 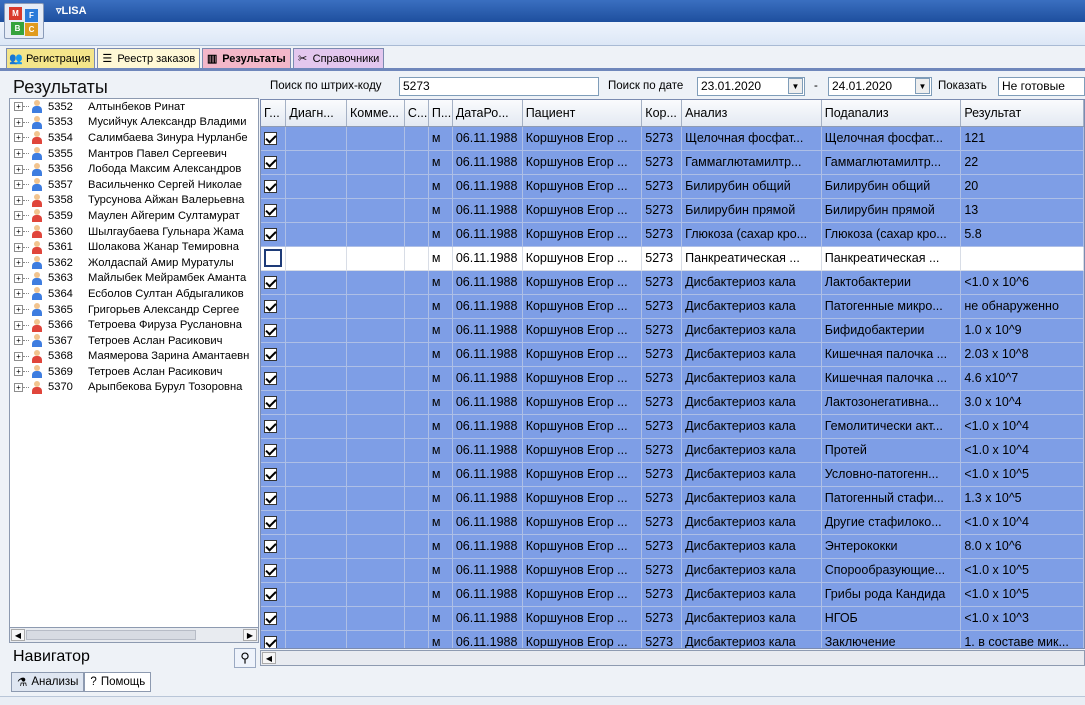 What do you see at coordinates (134, 635) in the screenshot?
I see `tree-horizontal-scrollbar: ◀ ▶` at bounding box center [134, 635].